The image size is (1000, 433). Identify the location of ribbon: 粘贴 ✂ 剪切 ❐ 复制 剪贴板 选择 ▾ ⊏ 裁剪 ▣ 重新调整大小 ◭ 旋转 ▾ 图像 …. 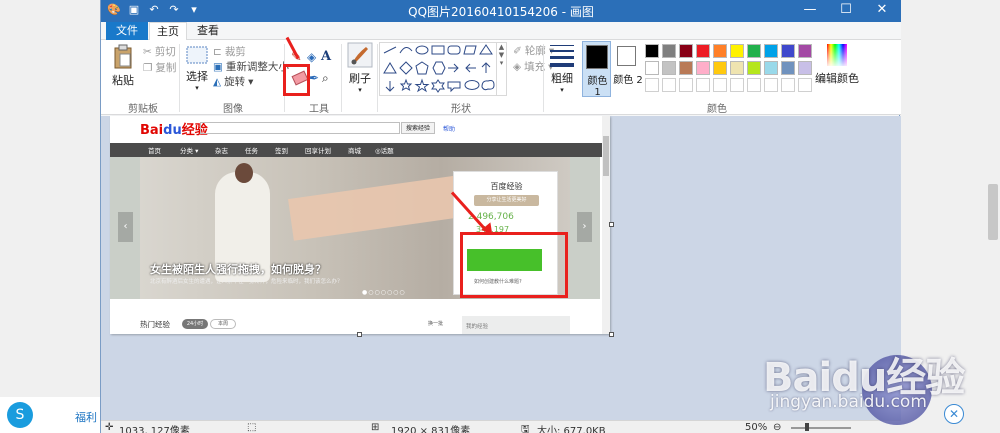
(501, 75).